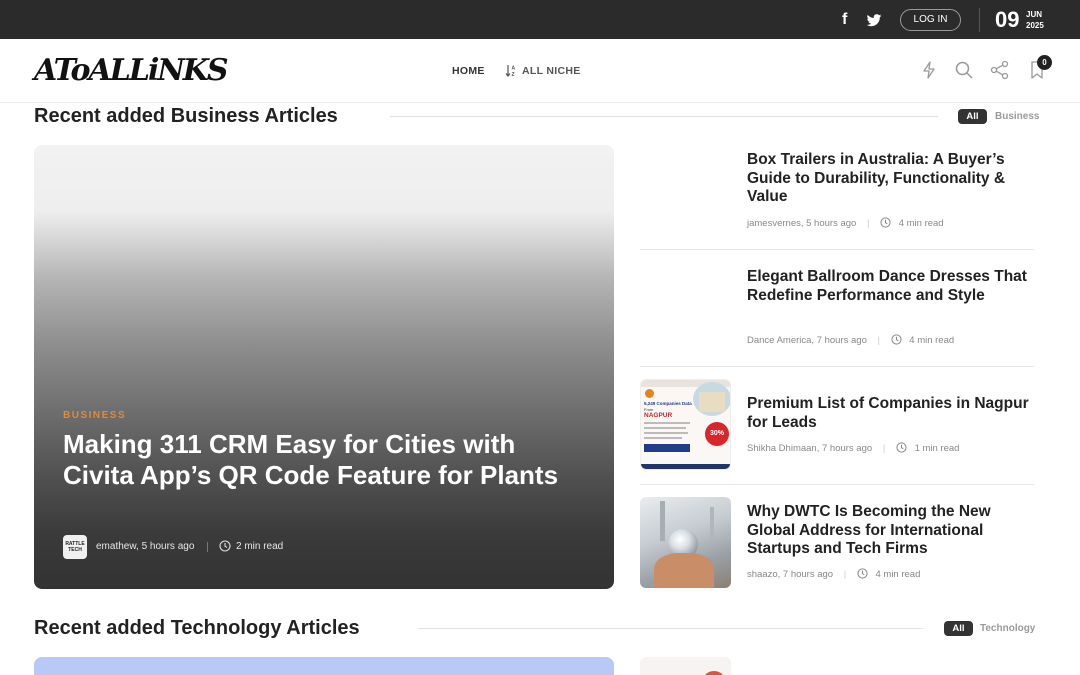 Image resolution: width=1080 pixels, height=675 pixels. I want to click on meta-divider, so click(207, 547).